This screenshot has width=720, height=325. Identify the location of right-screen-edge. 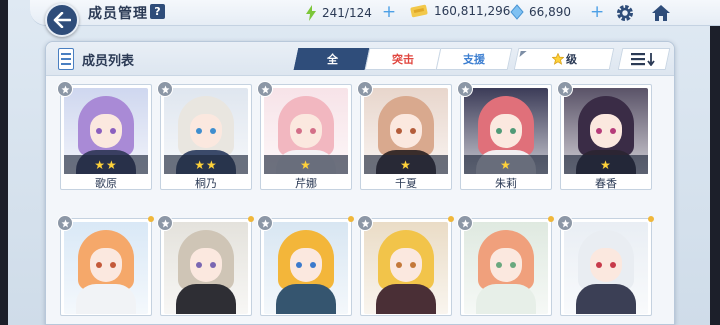
(715, 162).